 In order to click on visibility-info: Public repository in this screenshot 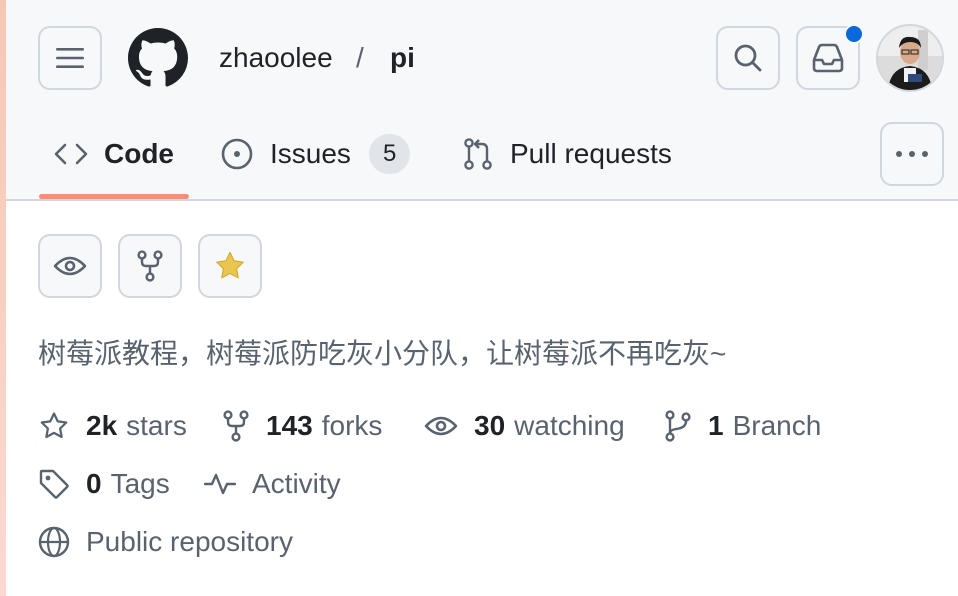, I will do `click(165, 542)`.